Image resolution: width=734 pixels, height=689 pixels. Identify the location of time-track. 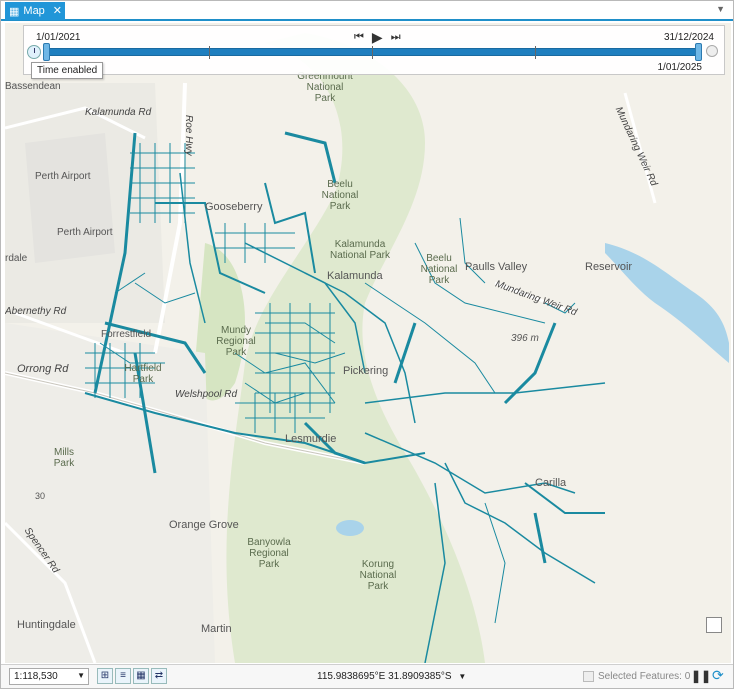
(372, 52).